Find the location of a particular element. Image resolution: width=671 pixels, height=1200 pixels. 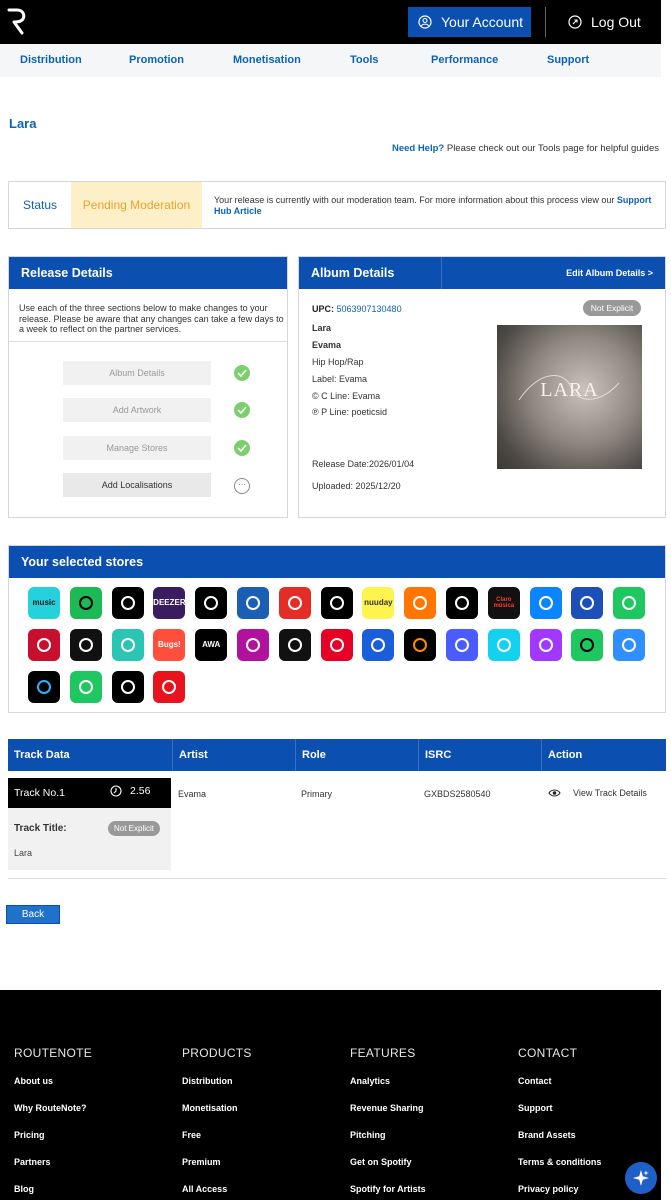

check-icon is located at coordinates (242, 448).